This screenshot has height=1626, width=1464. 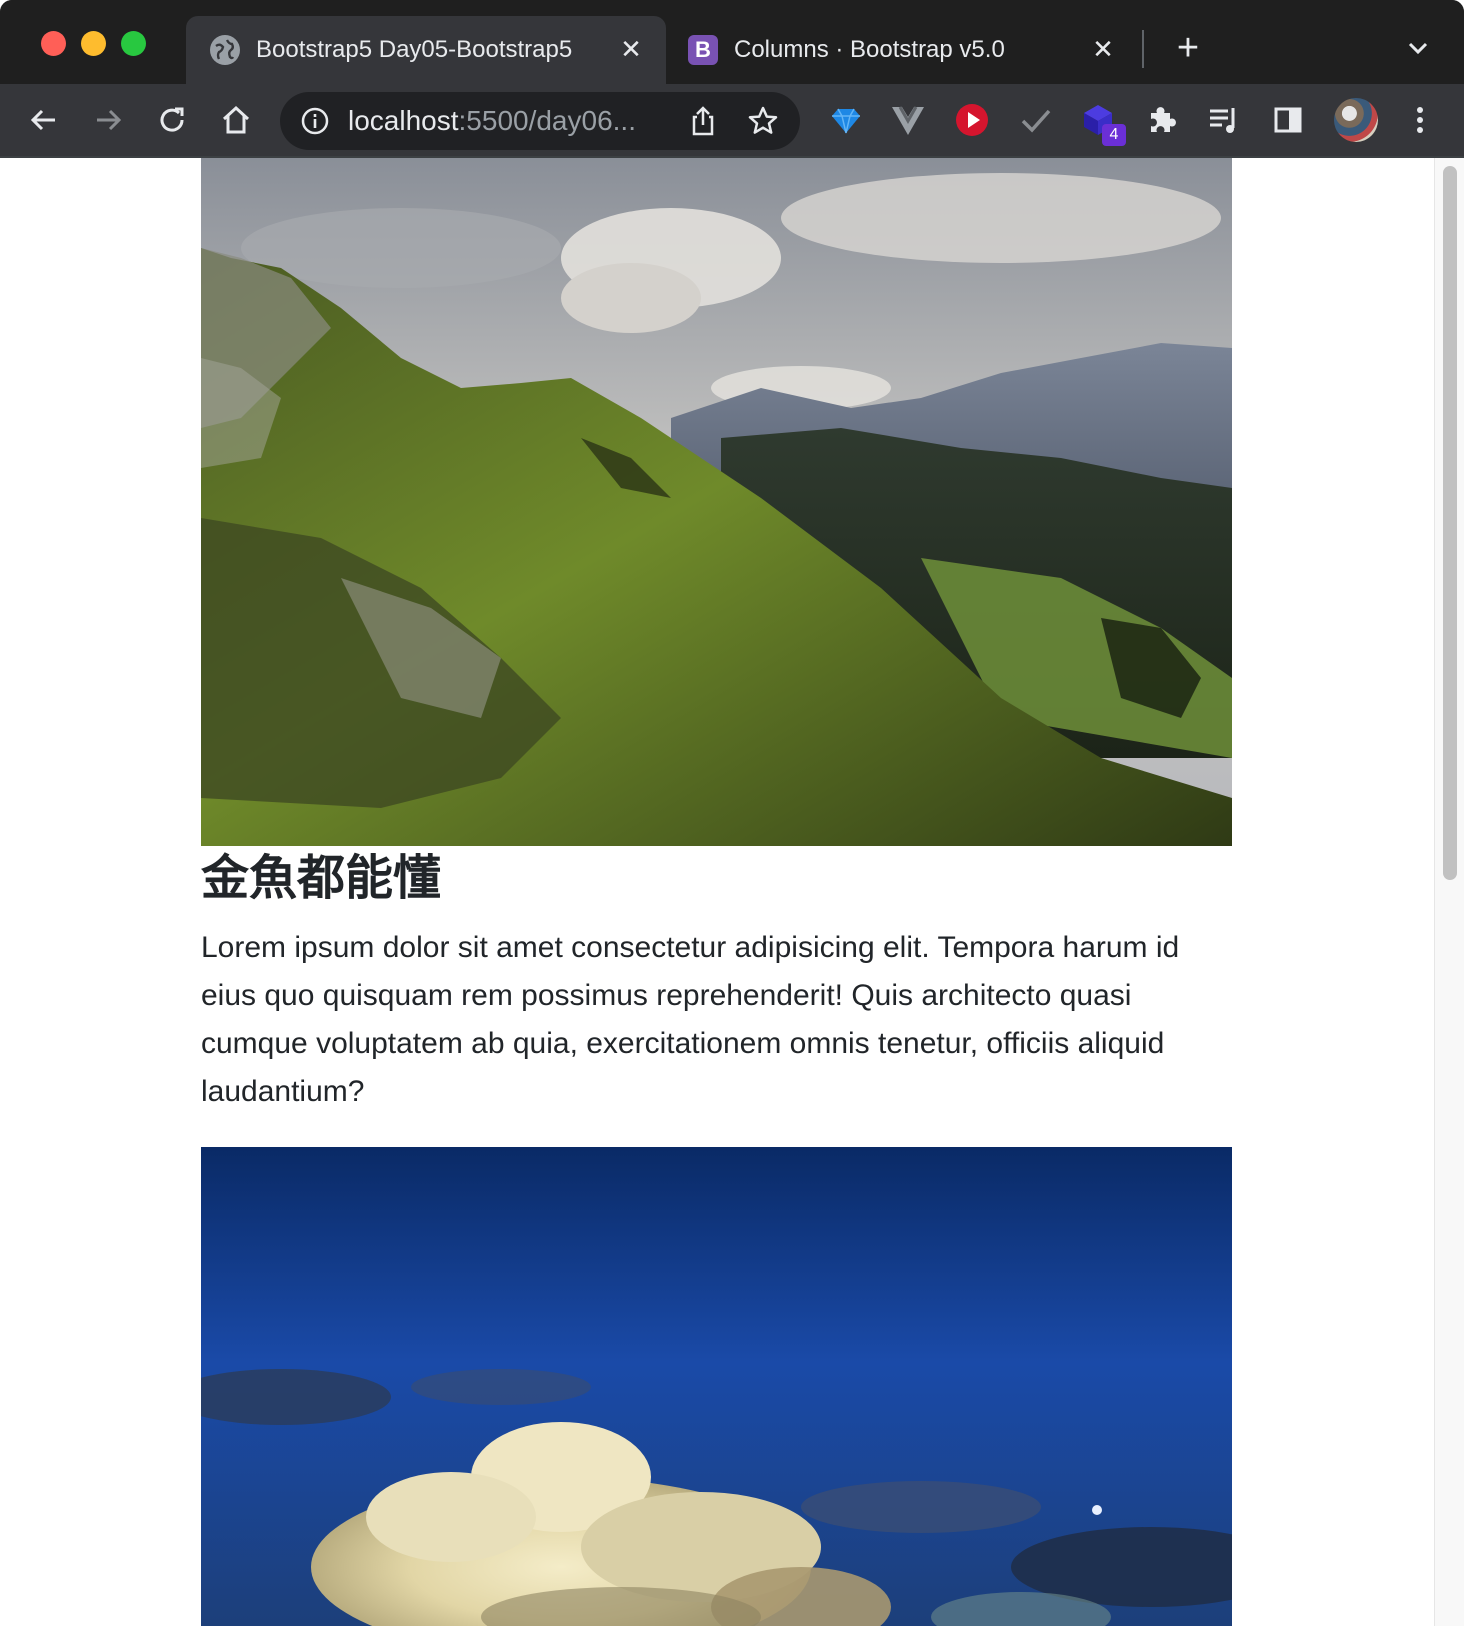 What do you see at coordinates (869, 49) in the screenshot?
I see `tab-title: Columns · Bootstrap v5.0` at bounding box center [869, 49].